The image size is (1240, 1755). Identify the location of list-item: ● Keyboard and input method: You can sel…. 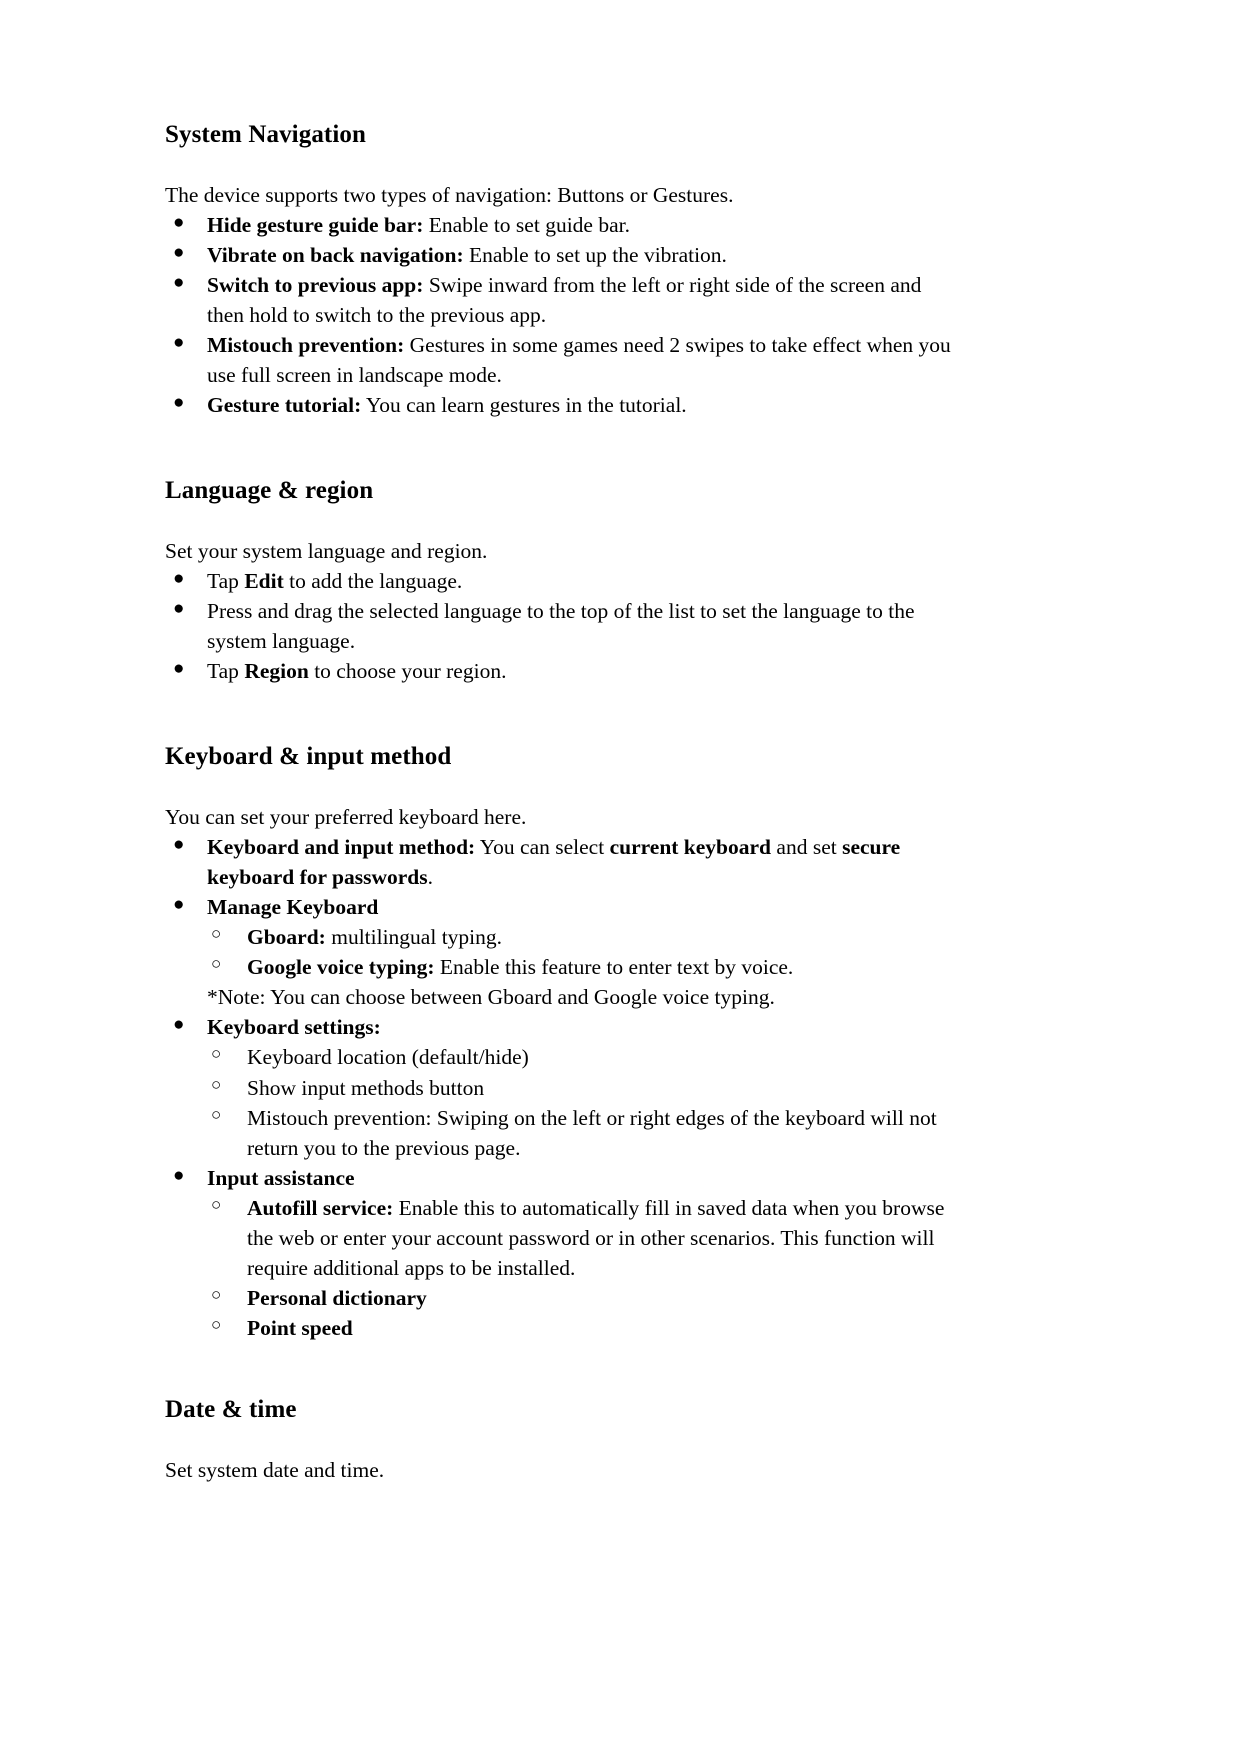
(560, 862).